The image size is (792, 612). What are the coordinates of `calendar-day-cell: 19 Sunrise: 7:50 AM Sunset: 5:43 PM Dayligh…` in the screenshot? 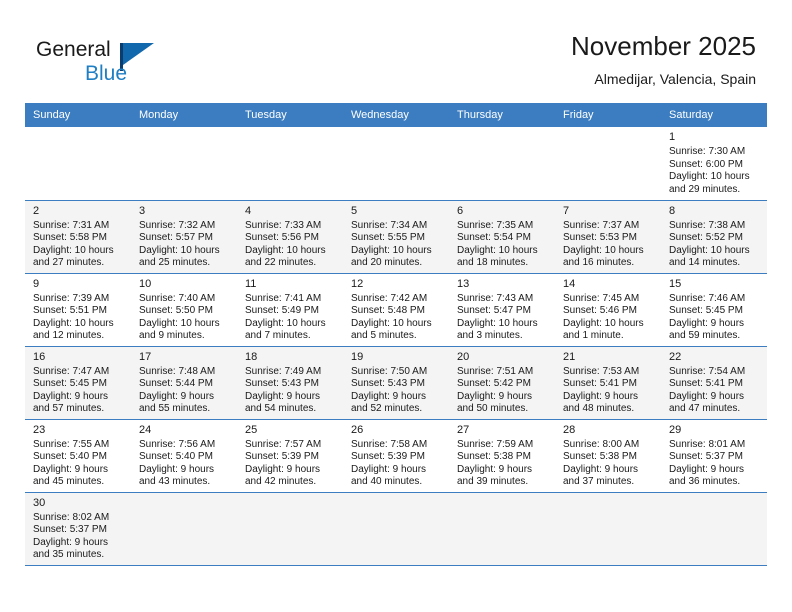 It's located at (396, 383).